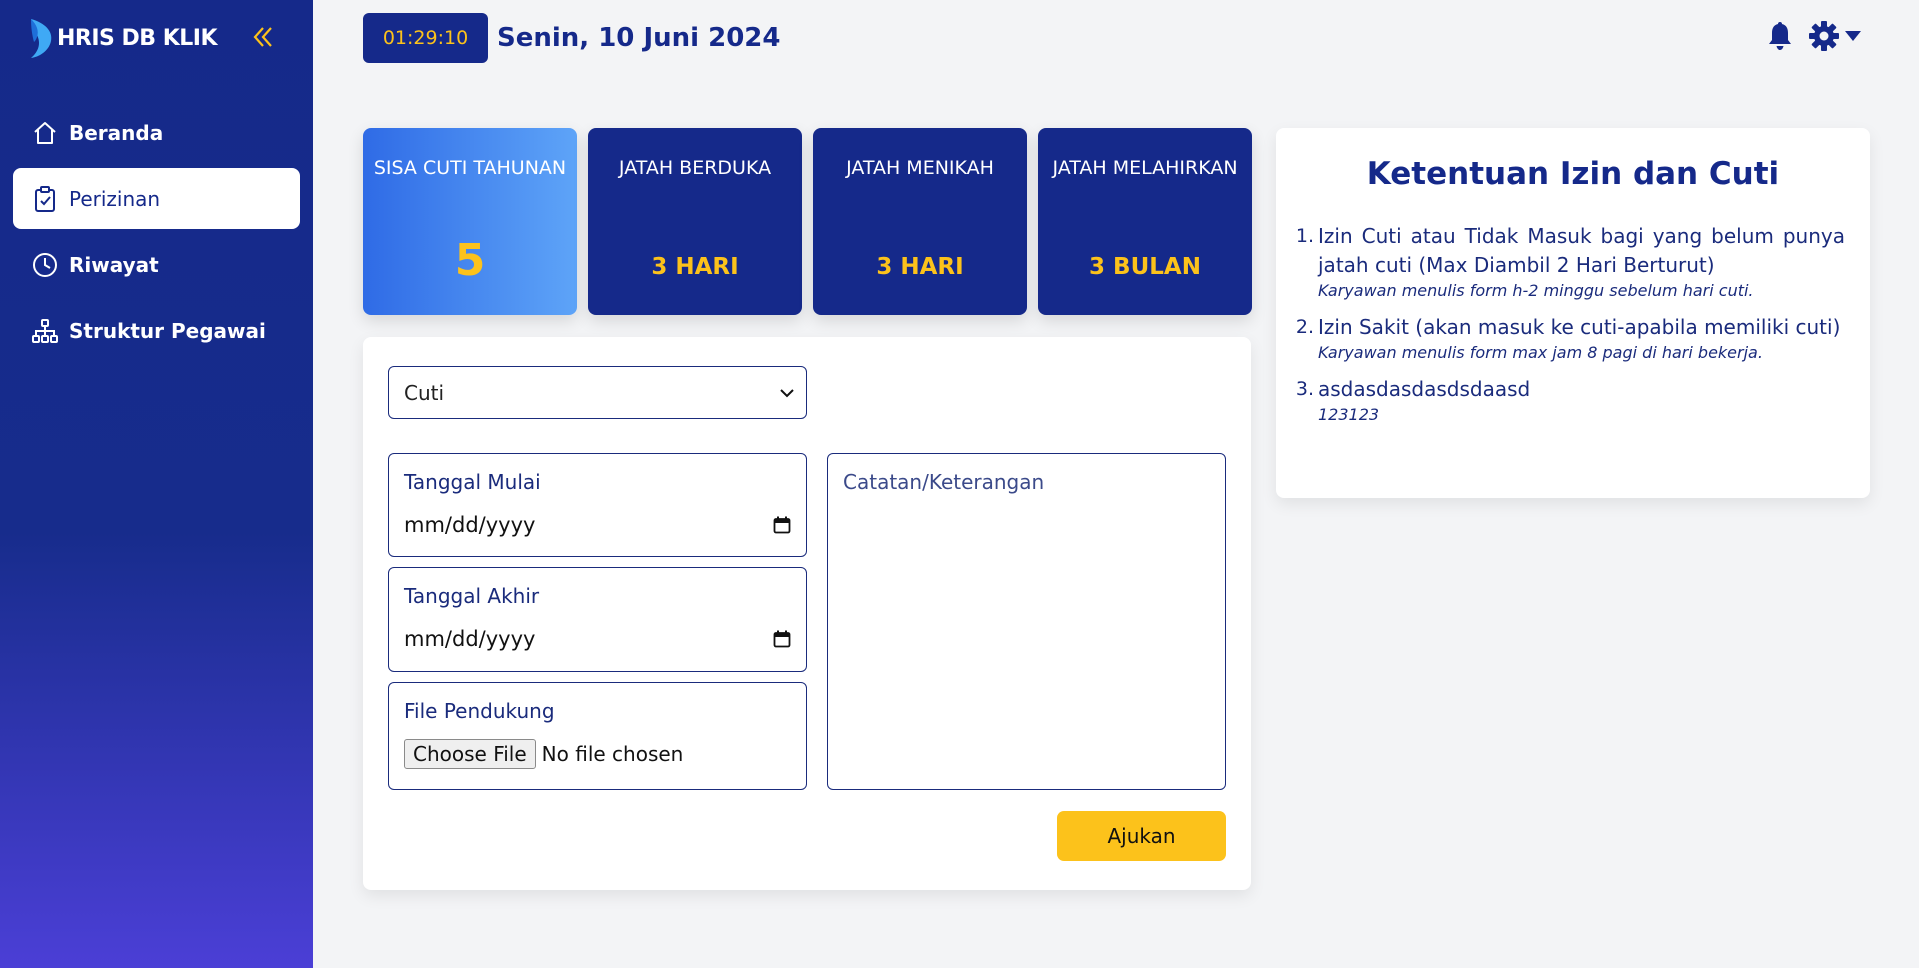  What do you see at coordinates (1568, 400) in the screenshot?
I see `rule-item: 3. asdasdasdasdsdaasd 123123` at bounding box center [1568, 400].